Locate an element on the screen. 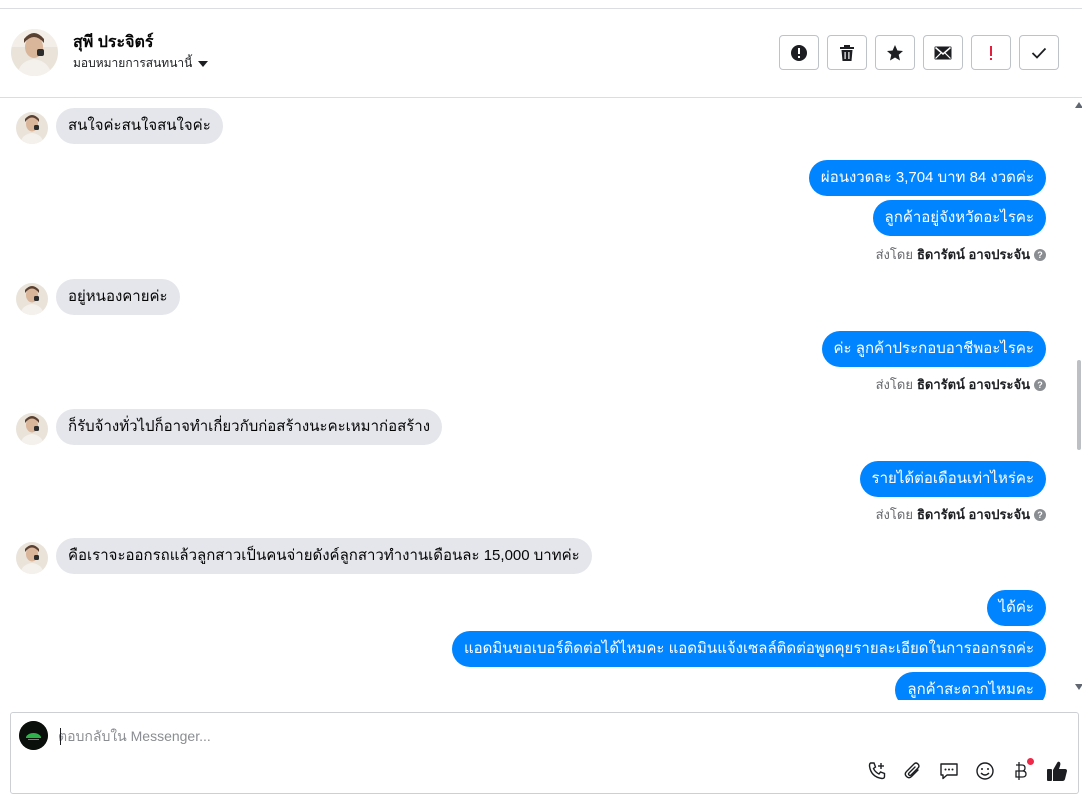 Image resolution: width=1082 pixels, height=799 pixels. saved-replies-button is located at coordinates (949, 771).